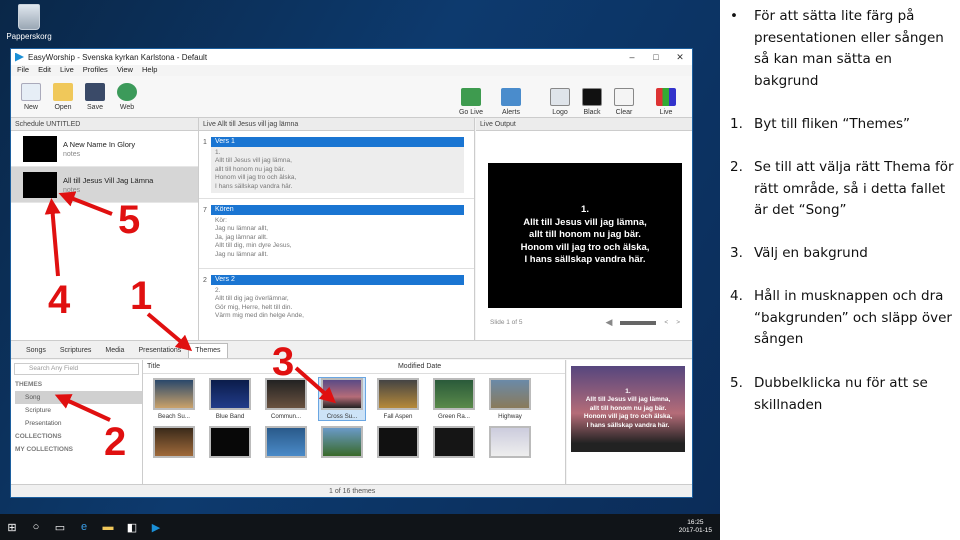 This screenshot has height=540, width=960. I want to click on theme-tile: Fall Aspen, so click(398, 399).